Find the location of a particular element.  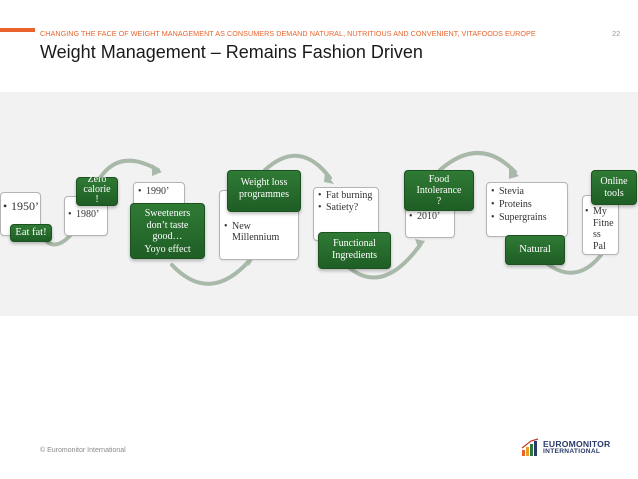

era-2000-label: Weight loss programmes is located at coordinates (264, 191).